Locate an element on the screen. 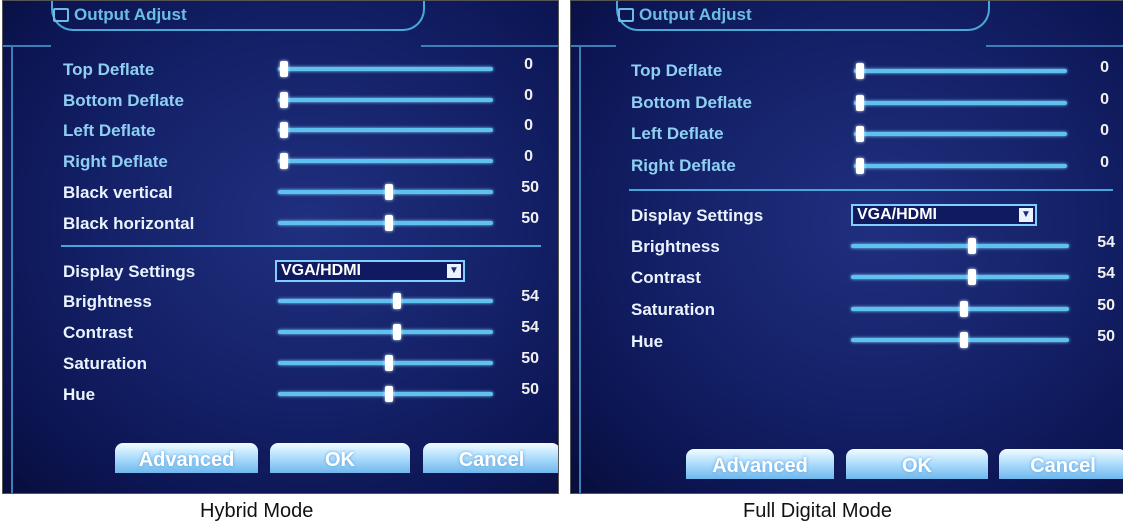 The height and width of the screenshot is (528, 1123). saturation-value: 50 is located at coordinates (1106, 305).